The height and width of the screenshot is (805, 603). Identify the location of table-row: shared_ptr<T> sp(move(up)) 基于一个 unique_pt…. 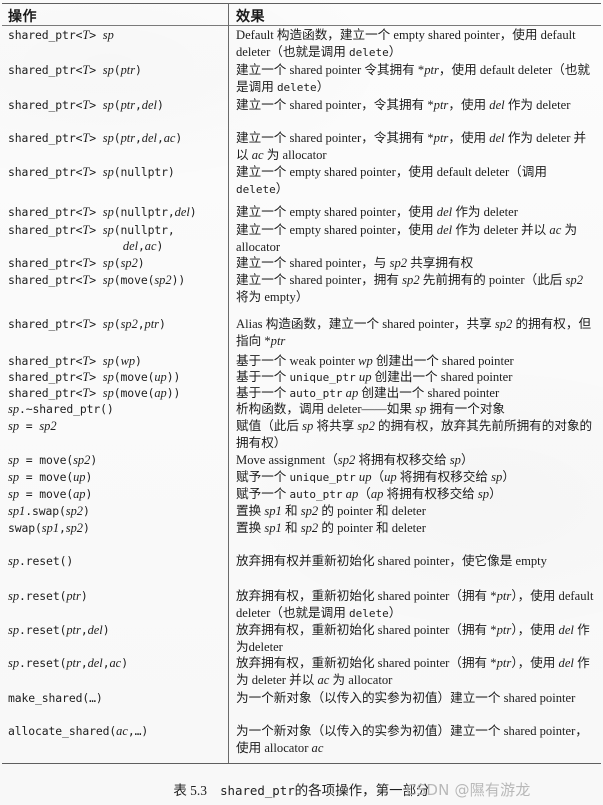
(301, 376).